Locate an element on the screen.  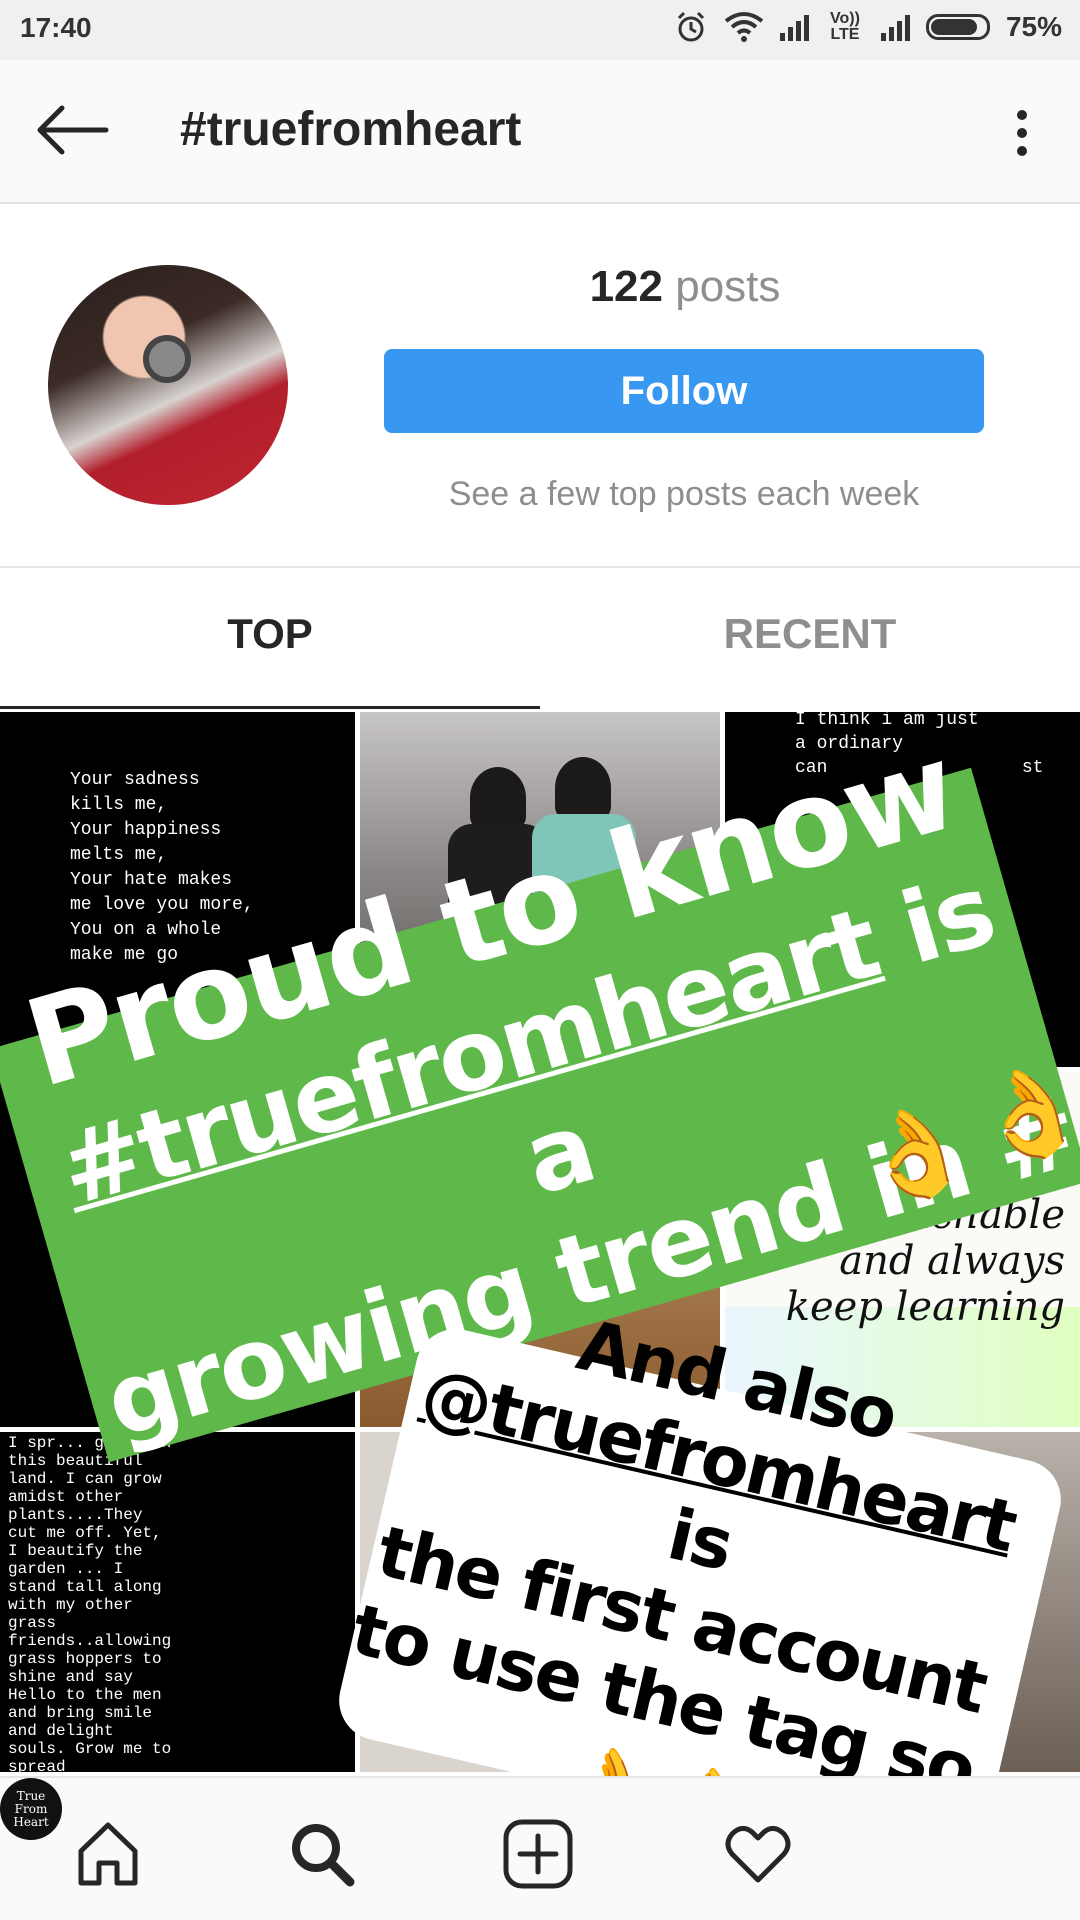
post-count-value: 122 is located at coordinates (626, 286).